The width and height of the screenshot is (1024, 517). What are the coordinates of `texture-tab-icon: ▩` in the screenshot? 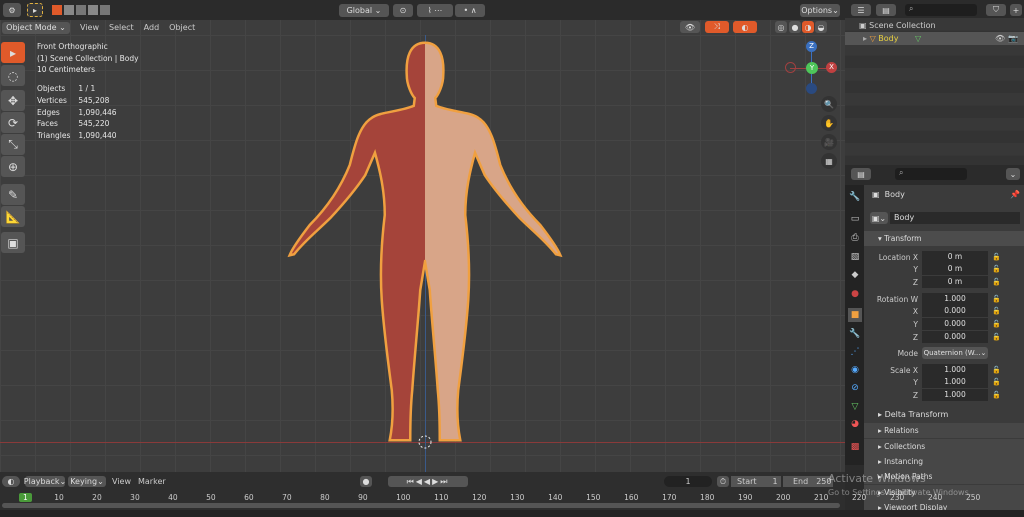 It's located at (855, 447).